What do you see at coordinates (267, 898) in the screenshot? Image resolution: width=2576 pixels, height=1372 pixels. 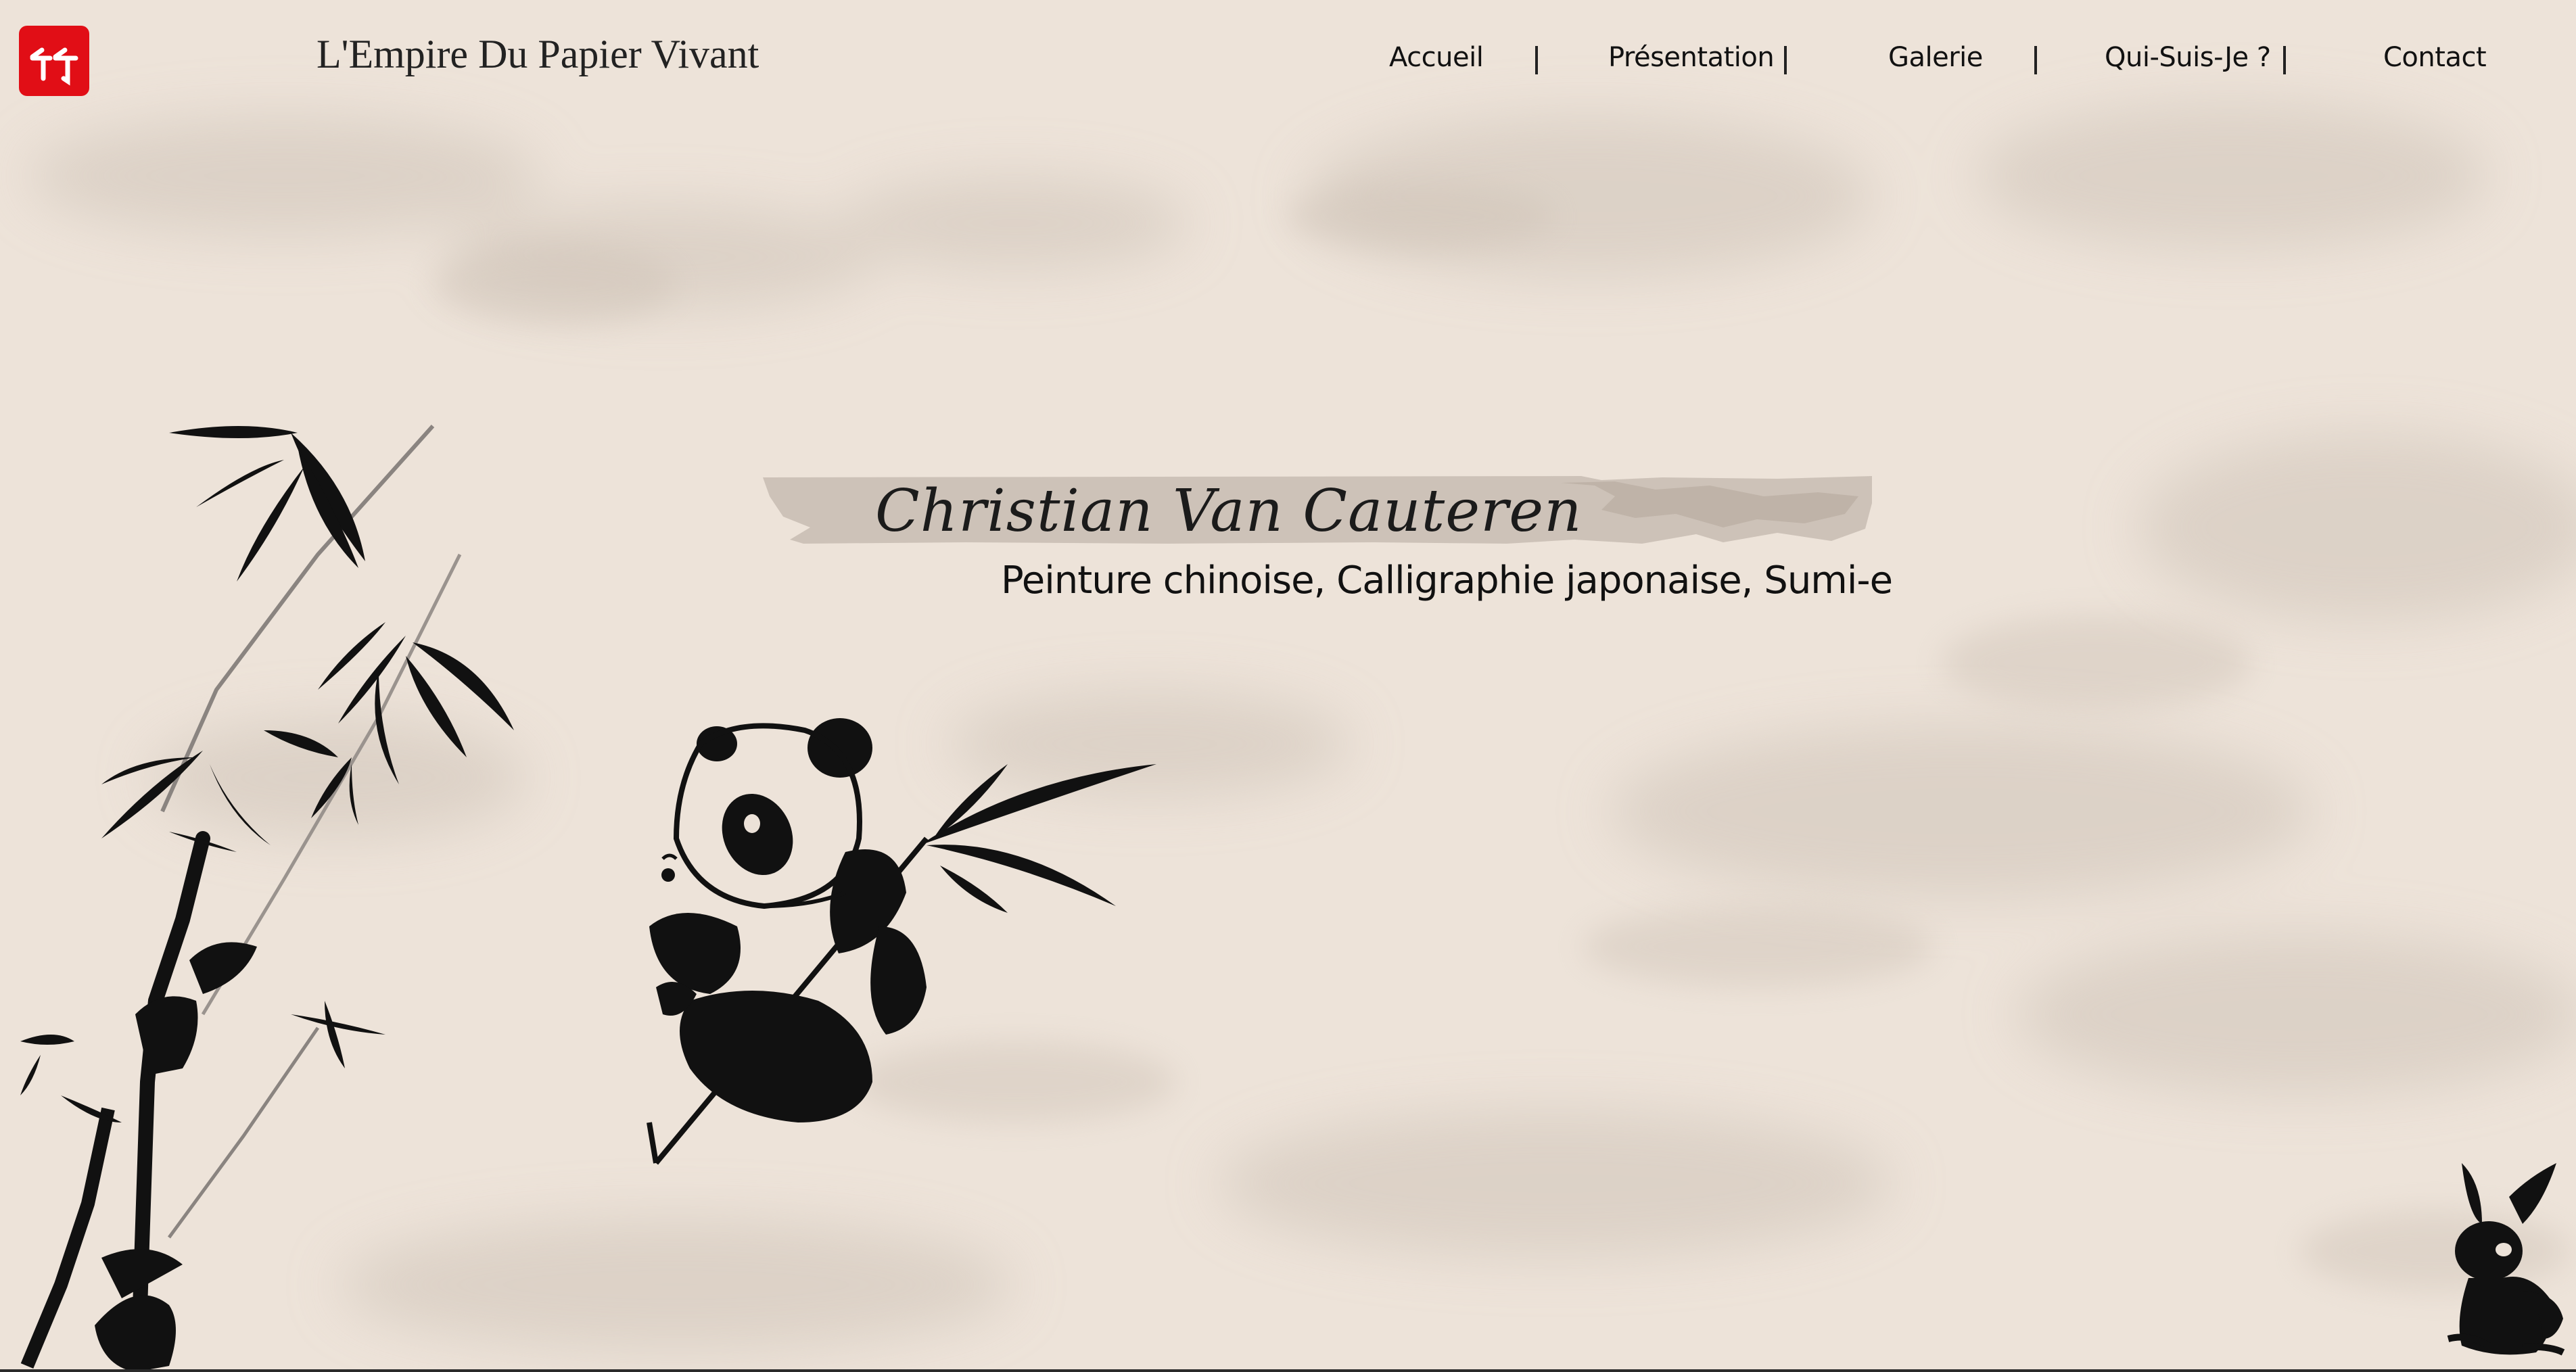 I see `bamboo-icon` at bounding box center [267, 898].